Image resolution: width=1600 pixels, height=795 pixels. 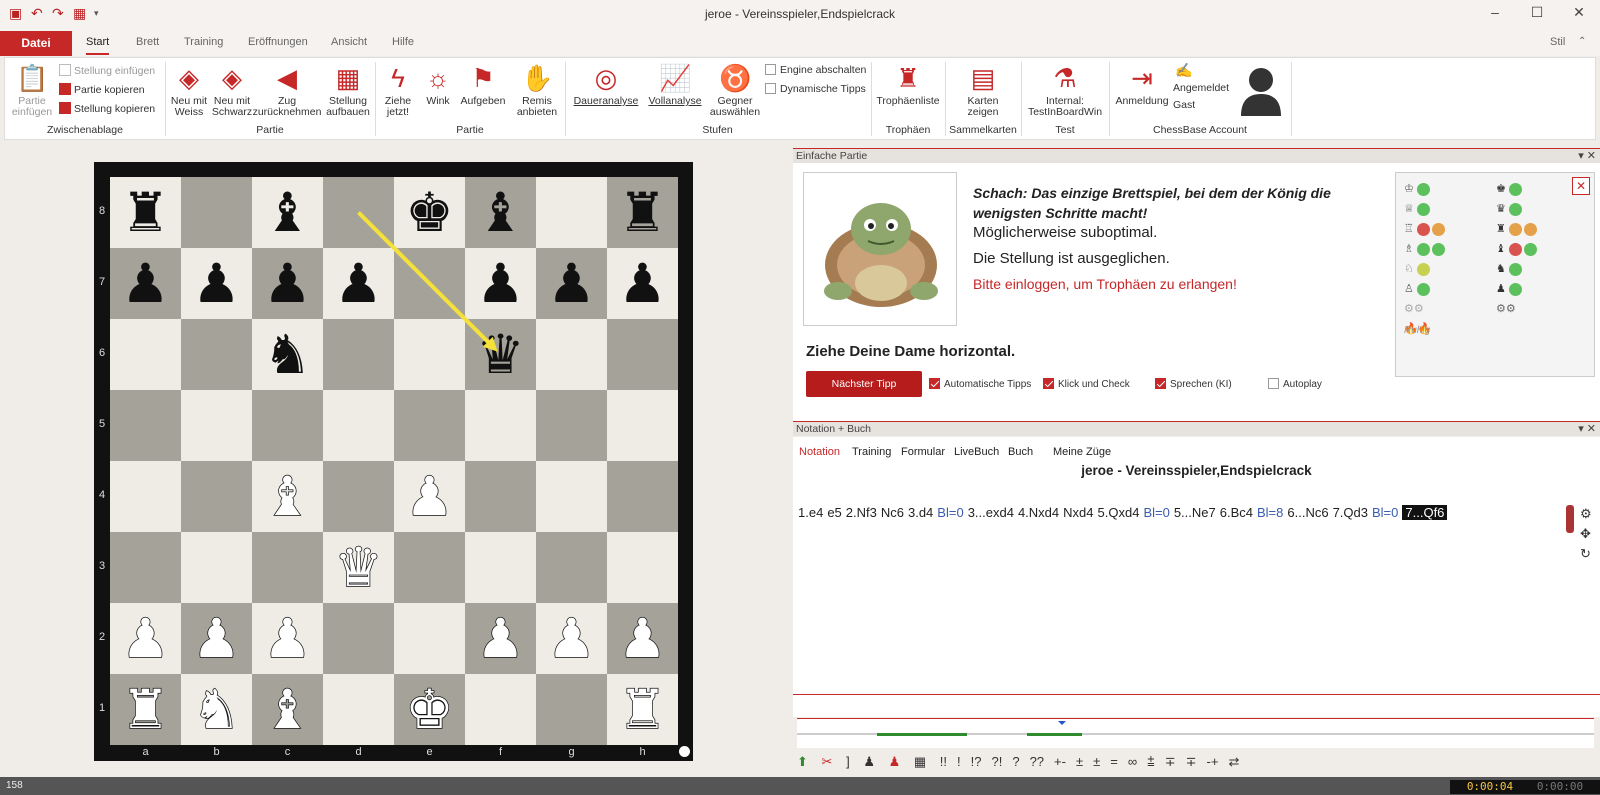 What do you see at coordinates (102, 89) in the screenshot?
I see `copy-game-button: Partie kopieren` at bounding box center [102, 89].